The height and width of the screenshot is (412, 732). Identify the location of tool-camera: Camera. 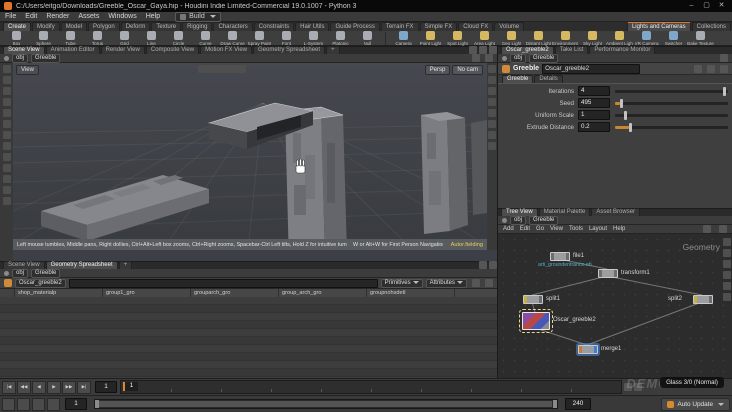
(403, 38).